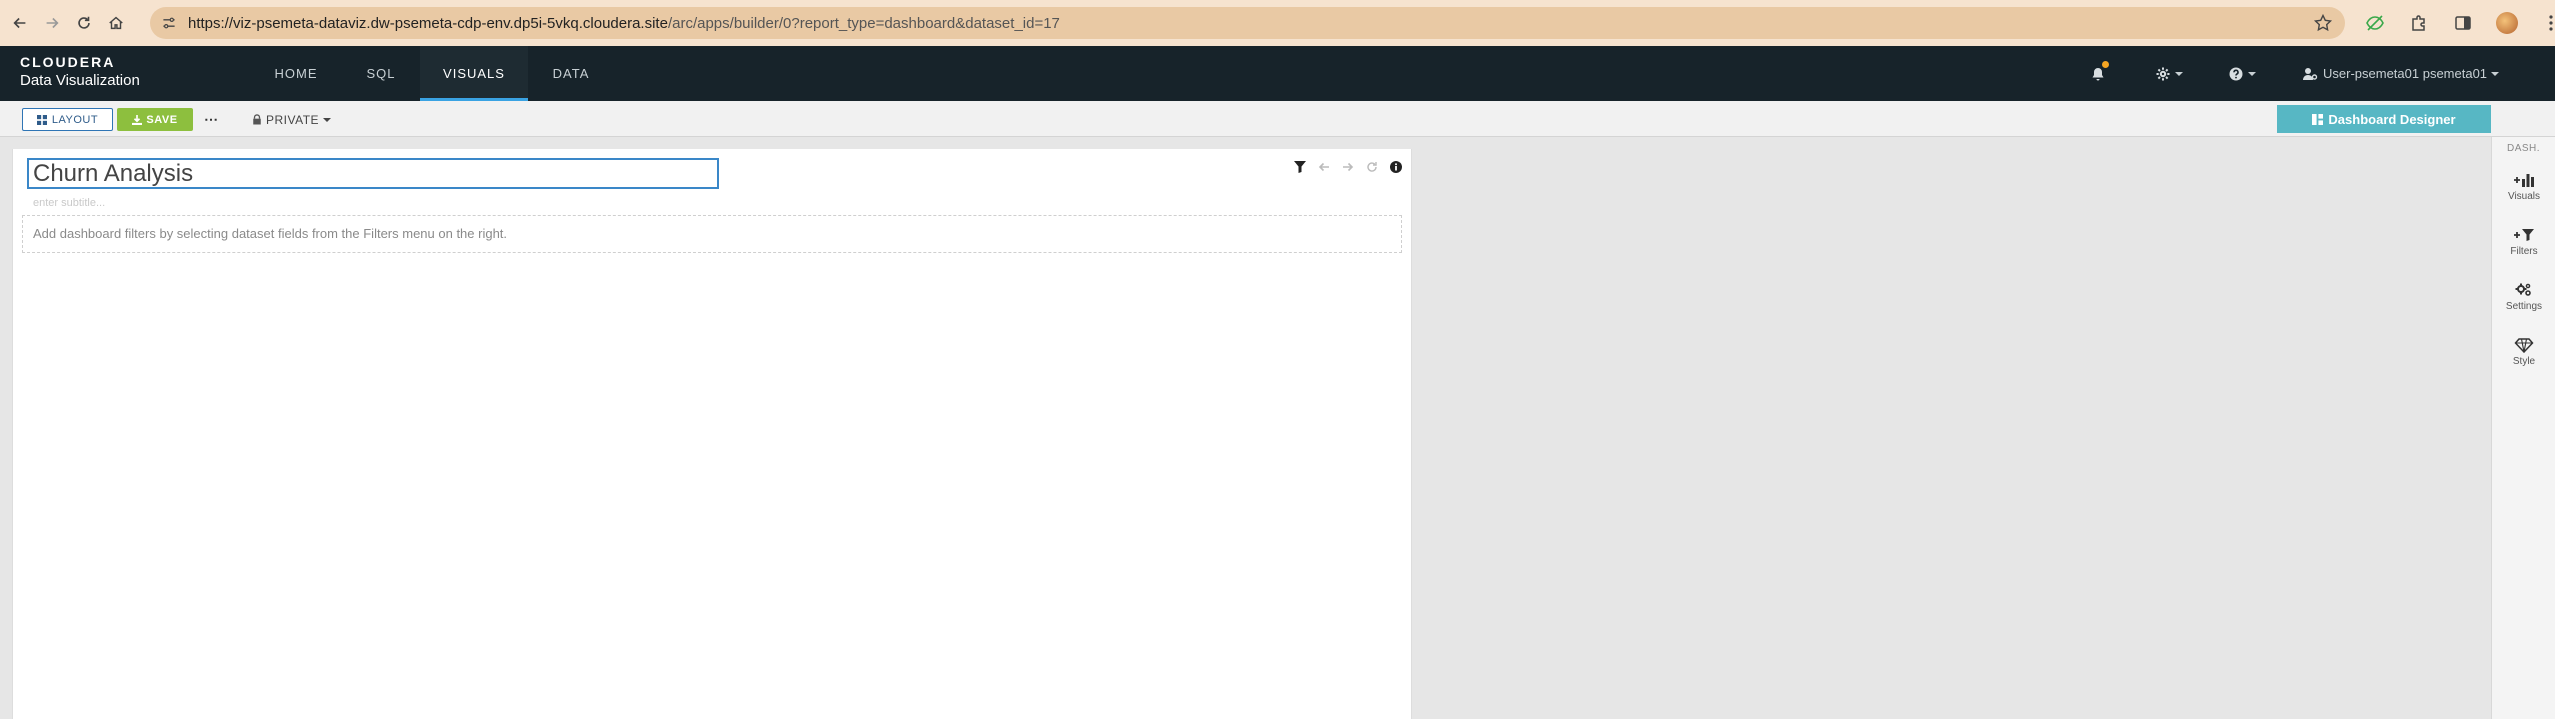 The height and width of the screenshot is (719, 2555). I want to click on redo-arrow-icon, so click(1348, 167).